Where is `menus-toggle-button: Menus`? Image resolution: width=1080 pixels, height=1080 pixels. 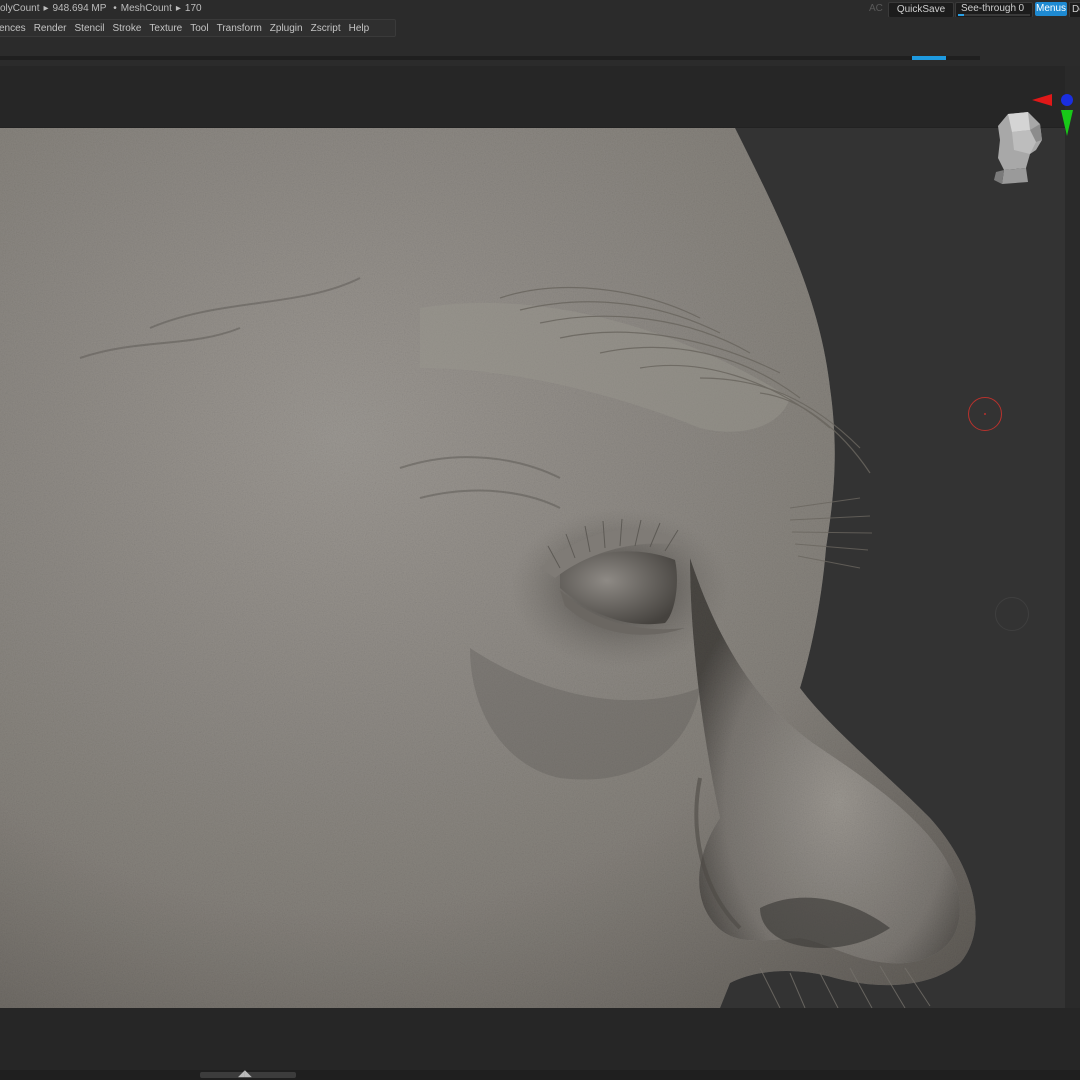
menus-toggle-button: Menus is located at coordinates (1051, 9).